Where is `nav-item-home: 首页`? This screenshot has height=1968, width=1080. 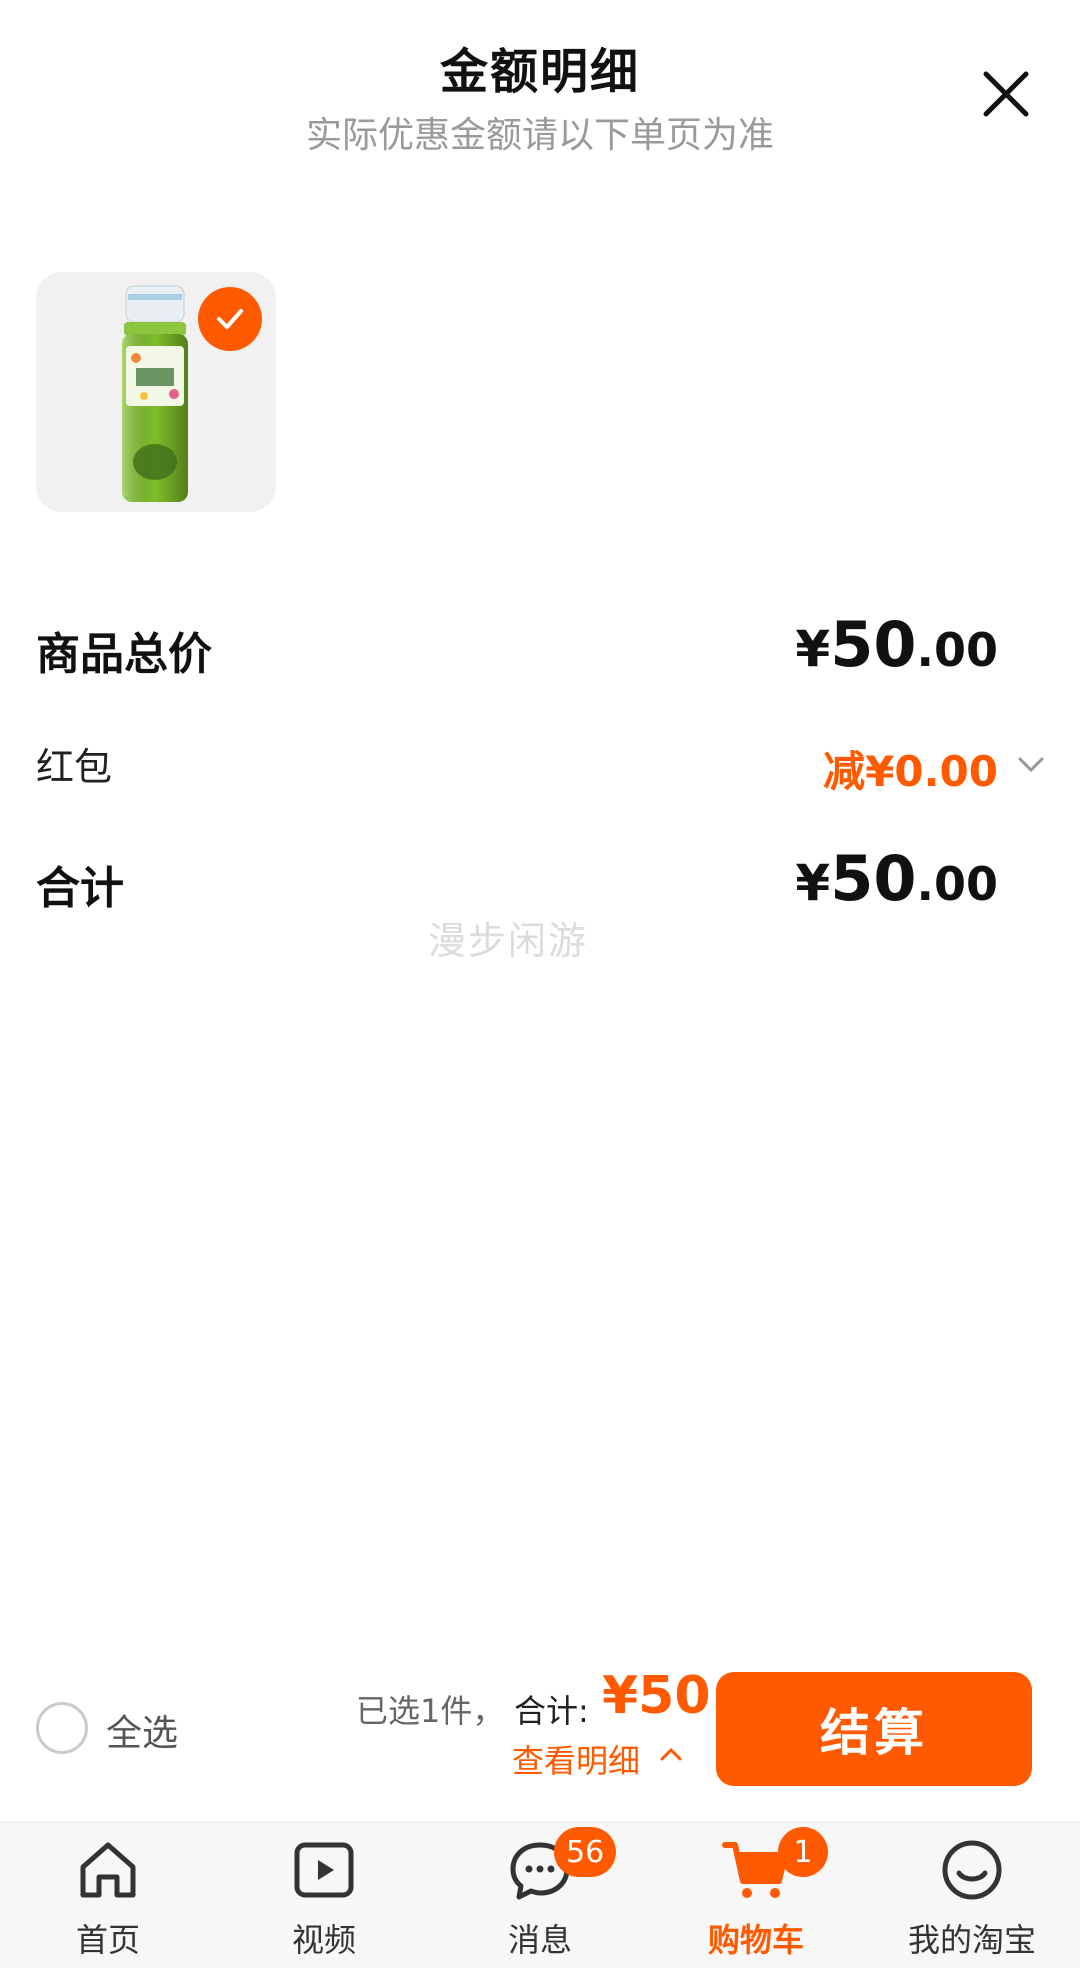 nav-item-home: 首页 is located at coordinates (108, 1895).